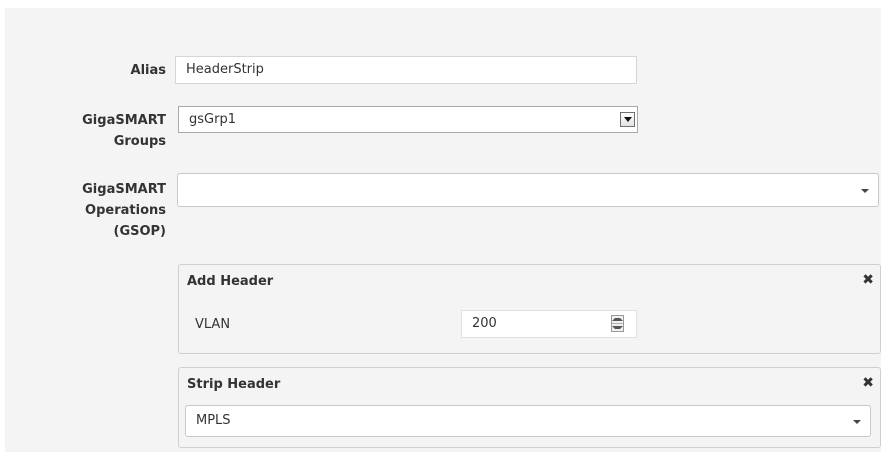 The width and height of the screenshot is (881, 452). What do you see at coordinates (406, 70) in the screenshot?
I see `alias-input: HeaderStrip` at bounding box center [406, 70].